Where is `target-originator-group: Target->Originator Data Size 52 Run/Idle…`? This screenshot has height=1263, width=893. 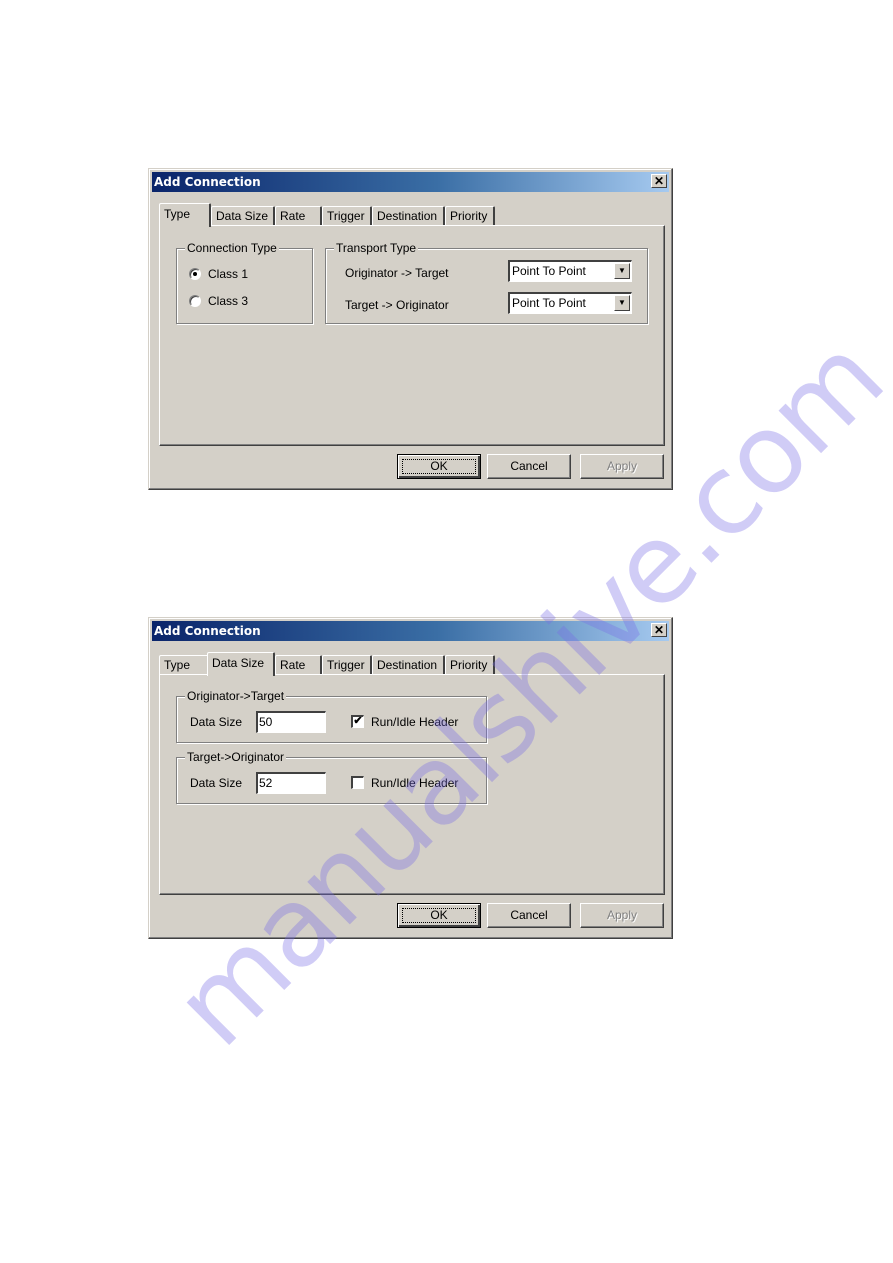
target-originator-group: Target->Originator Data Size 52 Run/Idle… is located at coordinates (331, 777).